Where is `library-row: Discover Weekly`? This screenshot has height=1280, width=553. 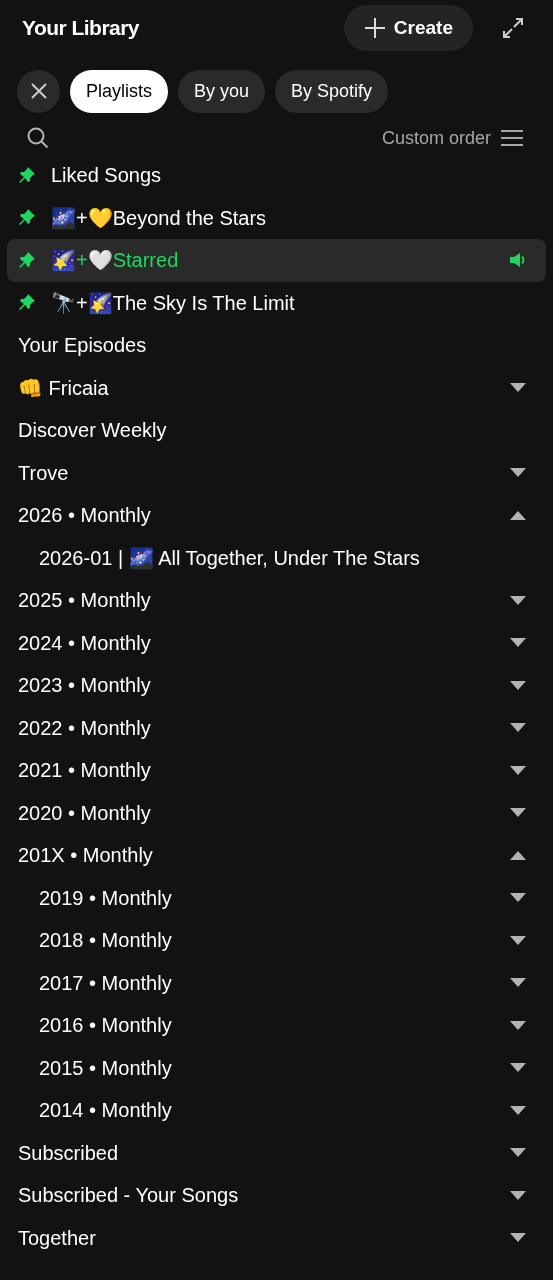
library-row: Discover Weekly is located at coordinates (276, 430).